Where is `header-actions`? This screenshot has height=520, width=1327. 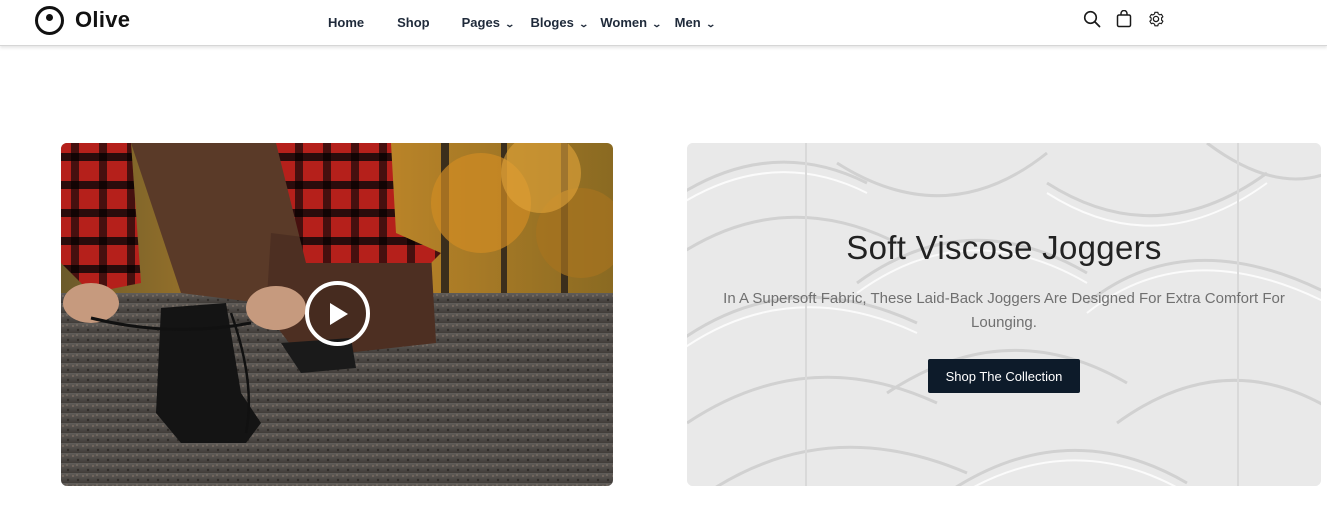
header-actions is located at coordinates (1124, 19).